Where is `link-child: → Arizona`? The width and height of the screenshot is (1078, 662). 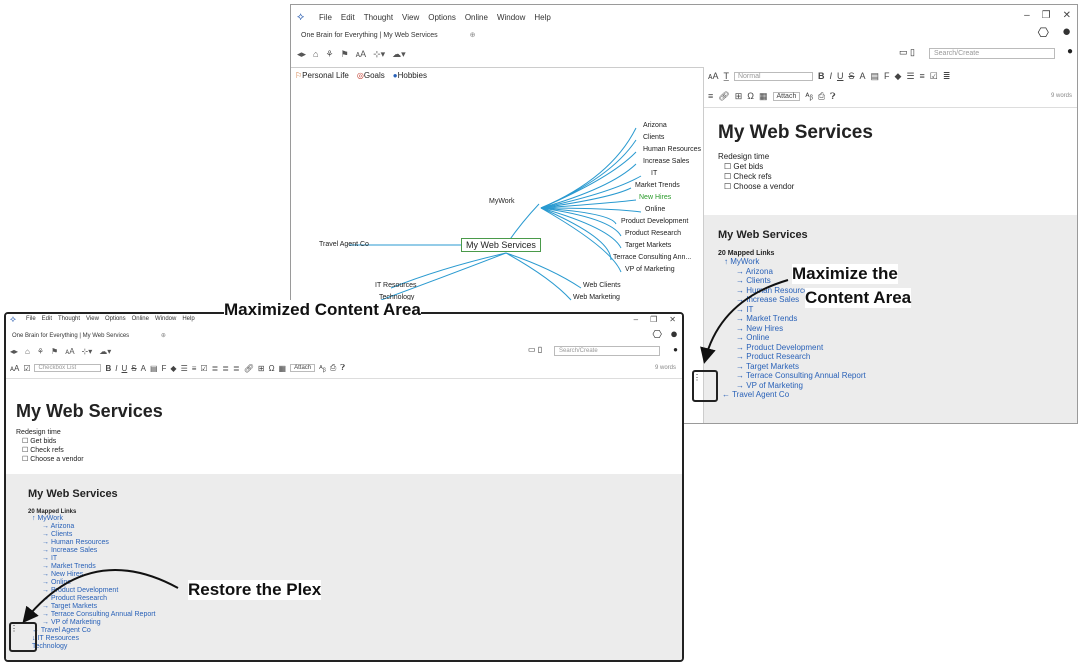
link-child: → Arizona is located at coordinates (350, 527).